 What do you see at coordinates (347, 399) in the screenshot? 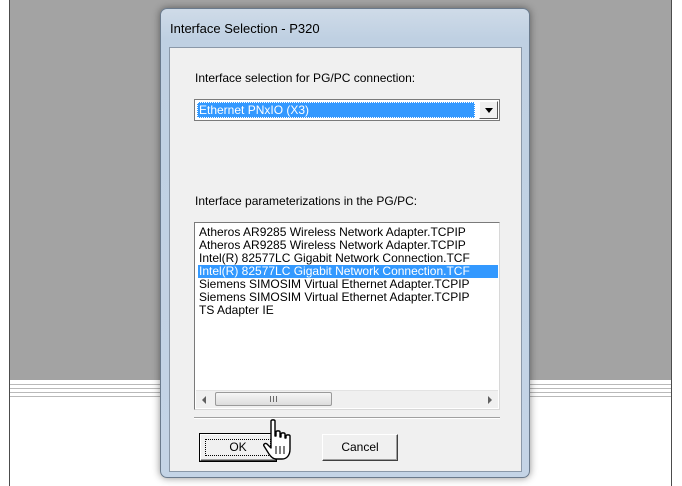
I see `horizontal-scrollbar` at bounding box center [347, 399].